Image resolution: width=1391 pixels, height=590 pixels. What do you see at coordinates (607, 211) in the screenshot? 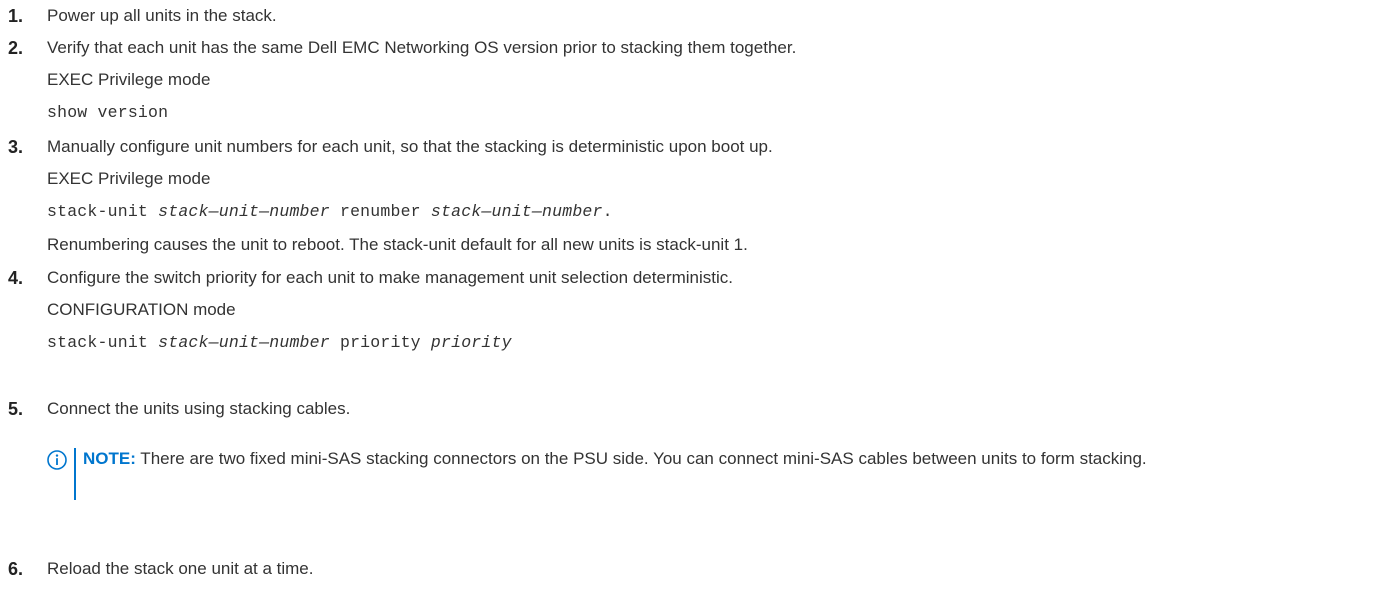
I see `code-punctuation: .` at bounding box center [607, 211].